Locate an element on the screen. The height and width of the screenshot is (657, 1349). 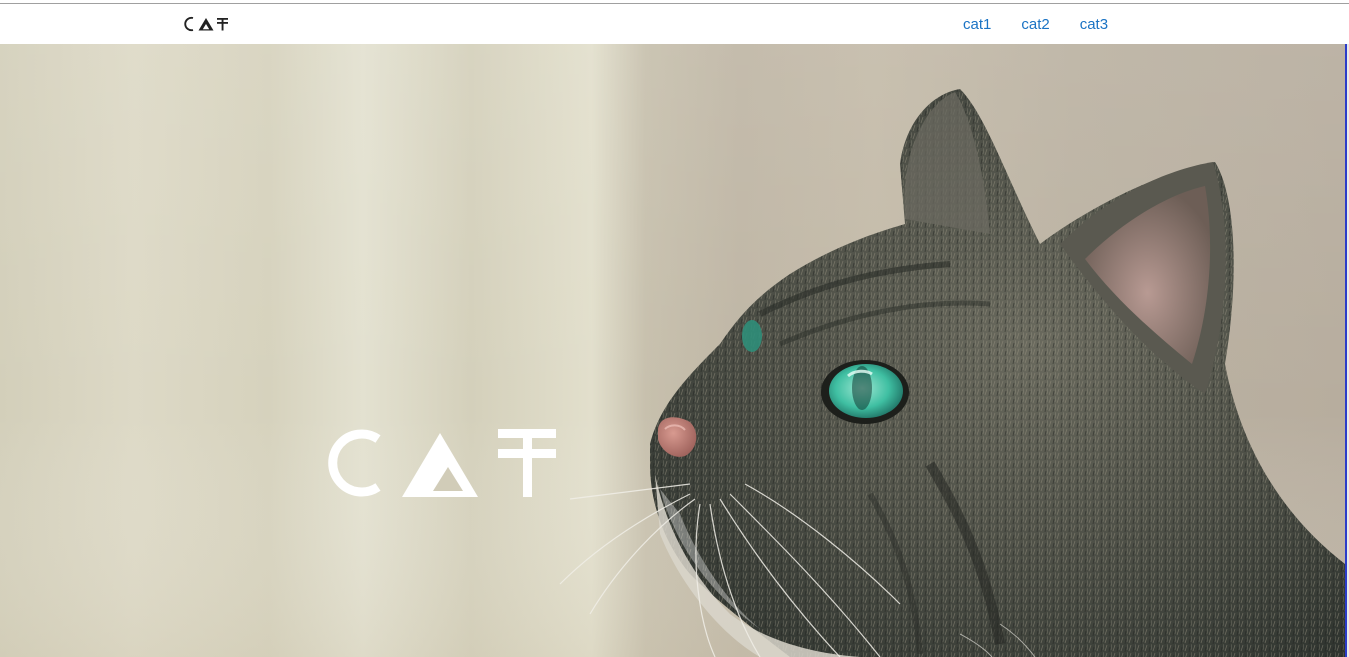
nav-link-cat1: cat1 is located at coordinates (977, 24).